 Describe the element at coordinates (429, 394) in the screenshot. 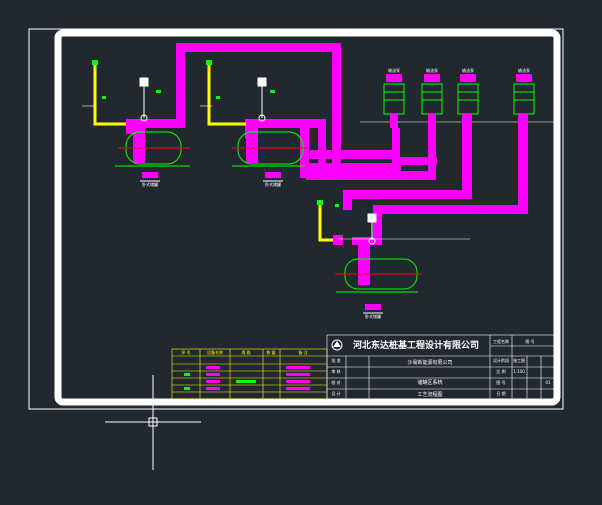

I see `drawing-title: 工艺流程图` at that location.